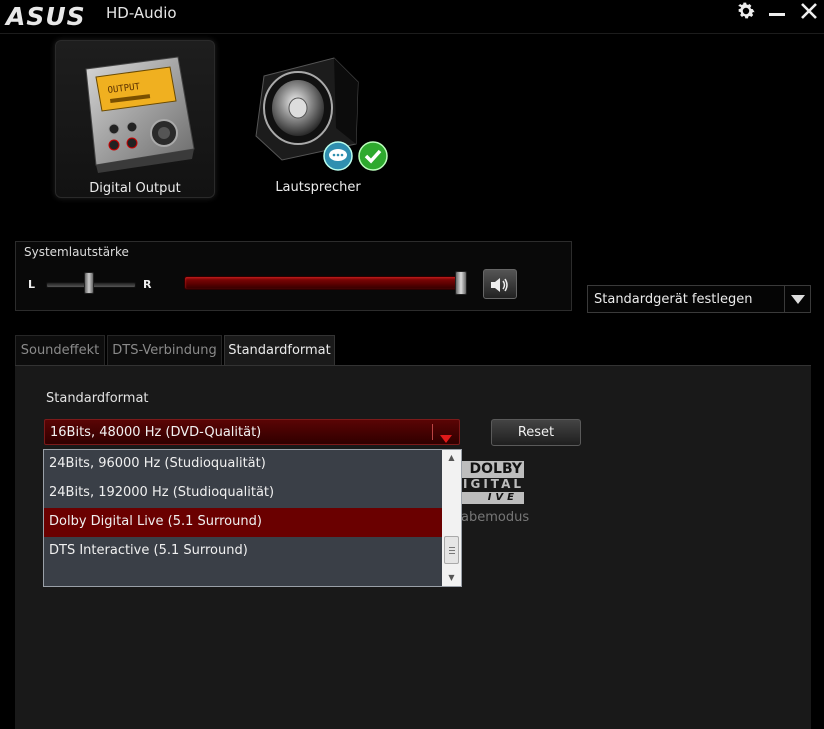  What do you see at coordinates (777, 12) in the screenshot?
I see `minimize-icon` at bounding box center [777, 12].